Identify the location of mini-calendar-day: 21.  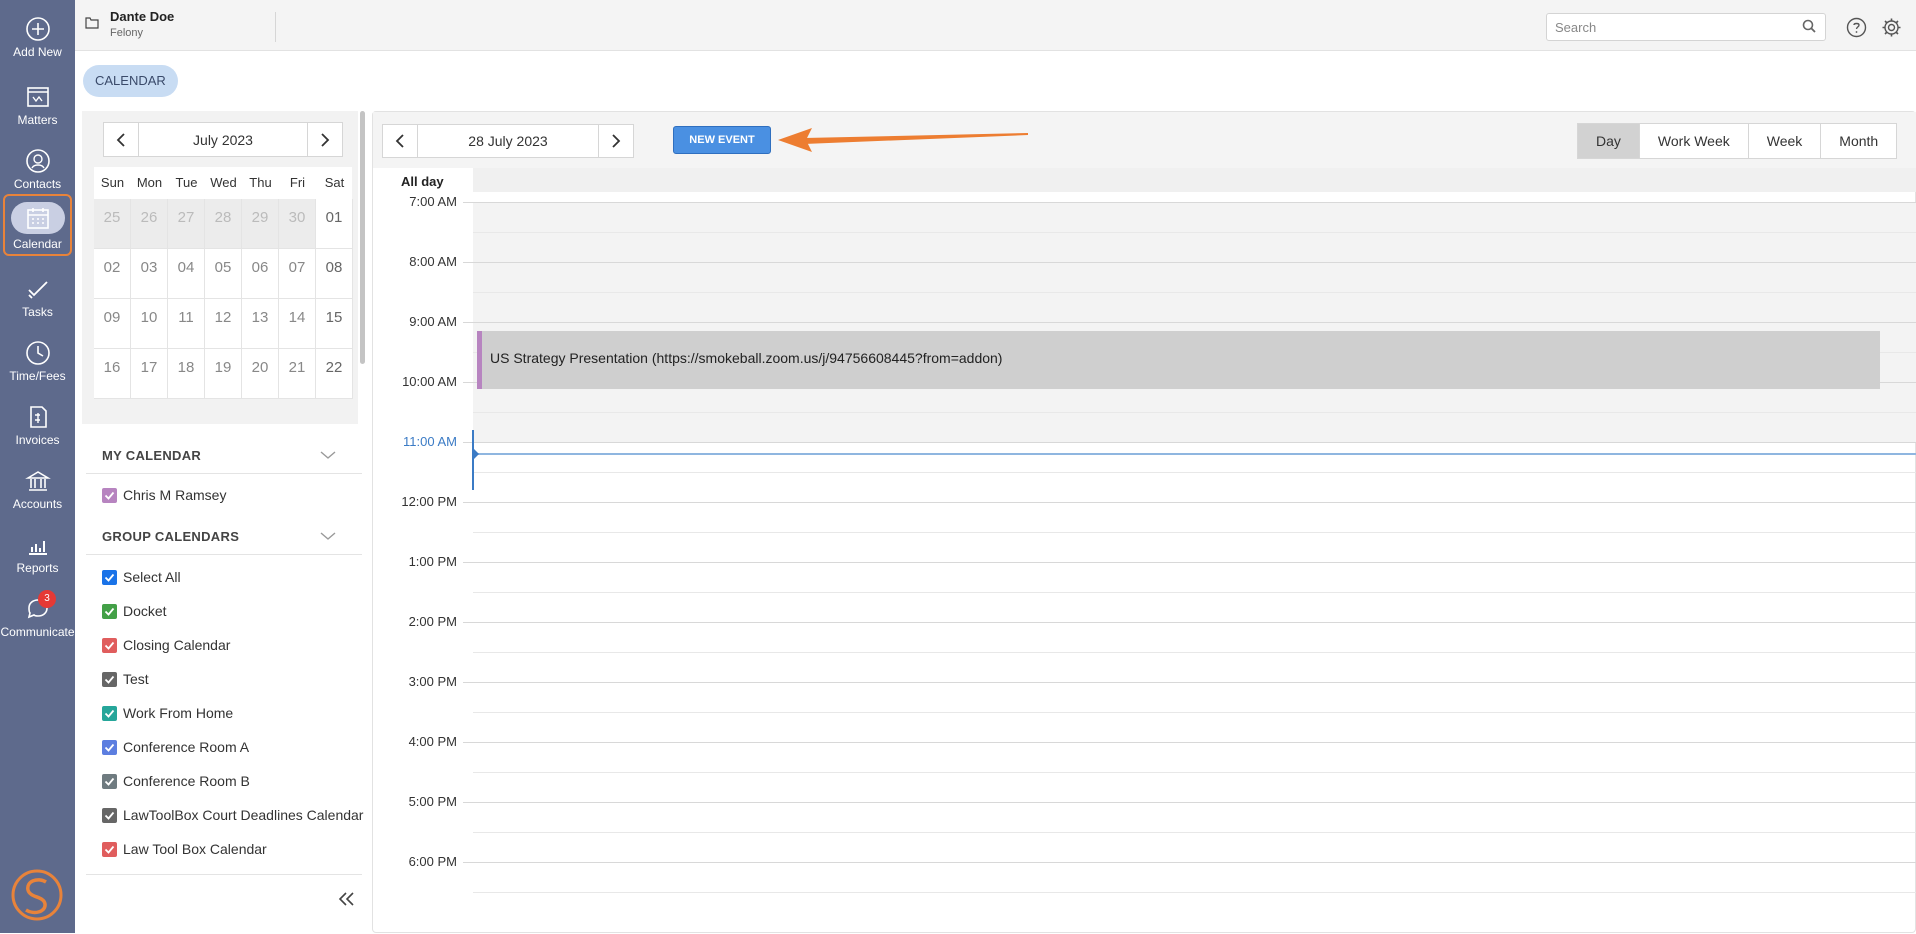
(297, 374).